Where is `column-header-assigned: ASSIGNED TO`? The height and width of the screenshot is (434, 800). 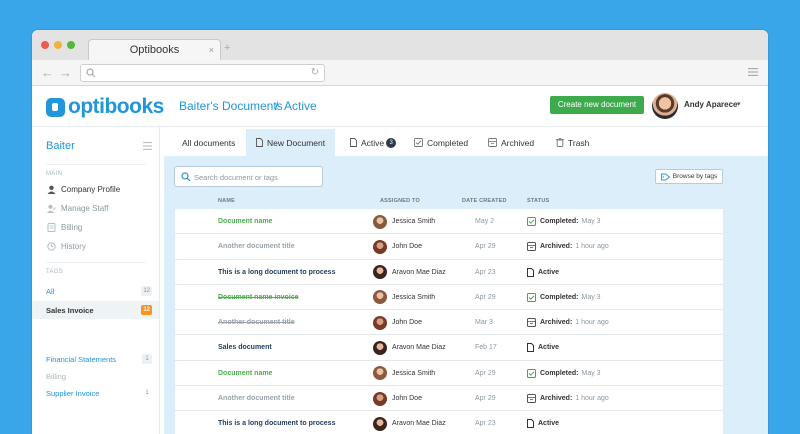
column-header-assigned: ASSIGNED TO is located at coordinates (400, 201).